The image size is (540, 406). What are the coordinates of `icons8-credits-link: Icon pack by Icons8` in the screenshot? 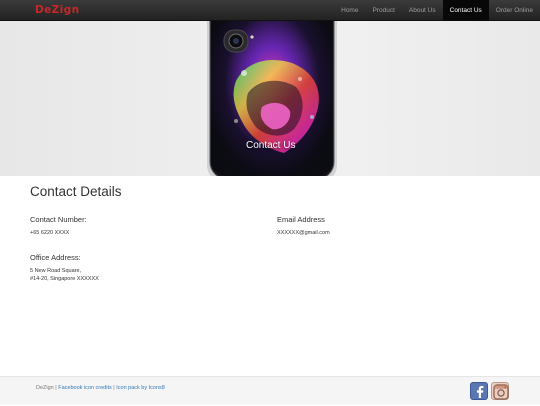 It's located at (140, 388).